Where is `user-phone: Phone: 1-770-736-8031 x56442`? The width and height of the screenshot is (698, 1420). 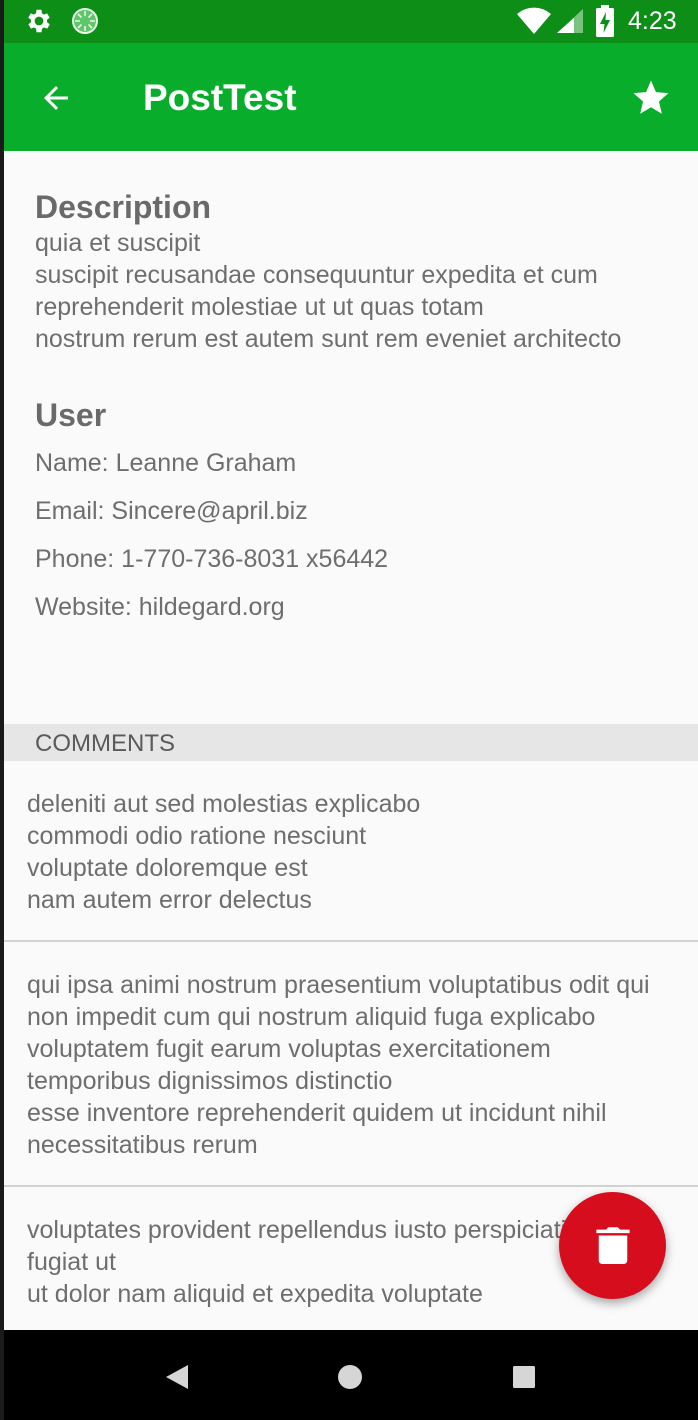 user-phone: Phone: 1-770-736-8031 x56442 is located at coordinates (212, 559).